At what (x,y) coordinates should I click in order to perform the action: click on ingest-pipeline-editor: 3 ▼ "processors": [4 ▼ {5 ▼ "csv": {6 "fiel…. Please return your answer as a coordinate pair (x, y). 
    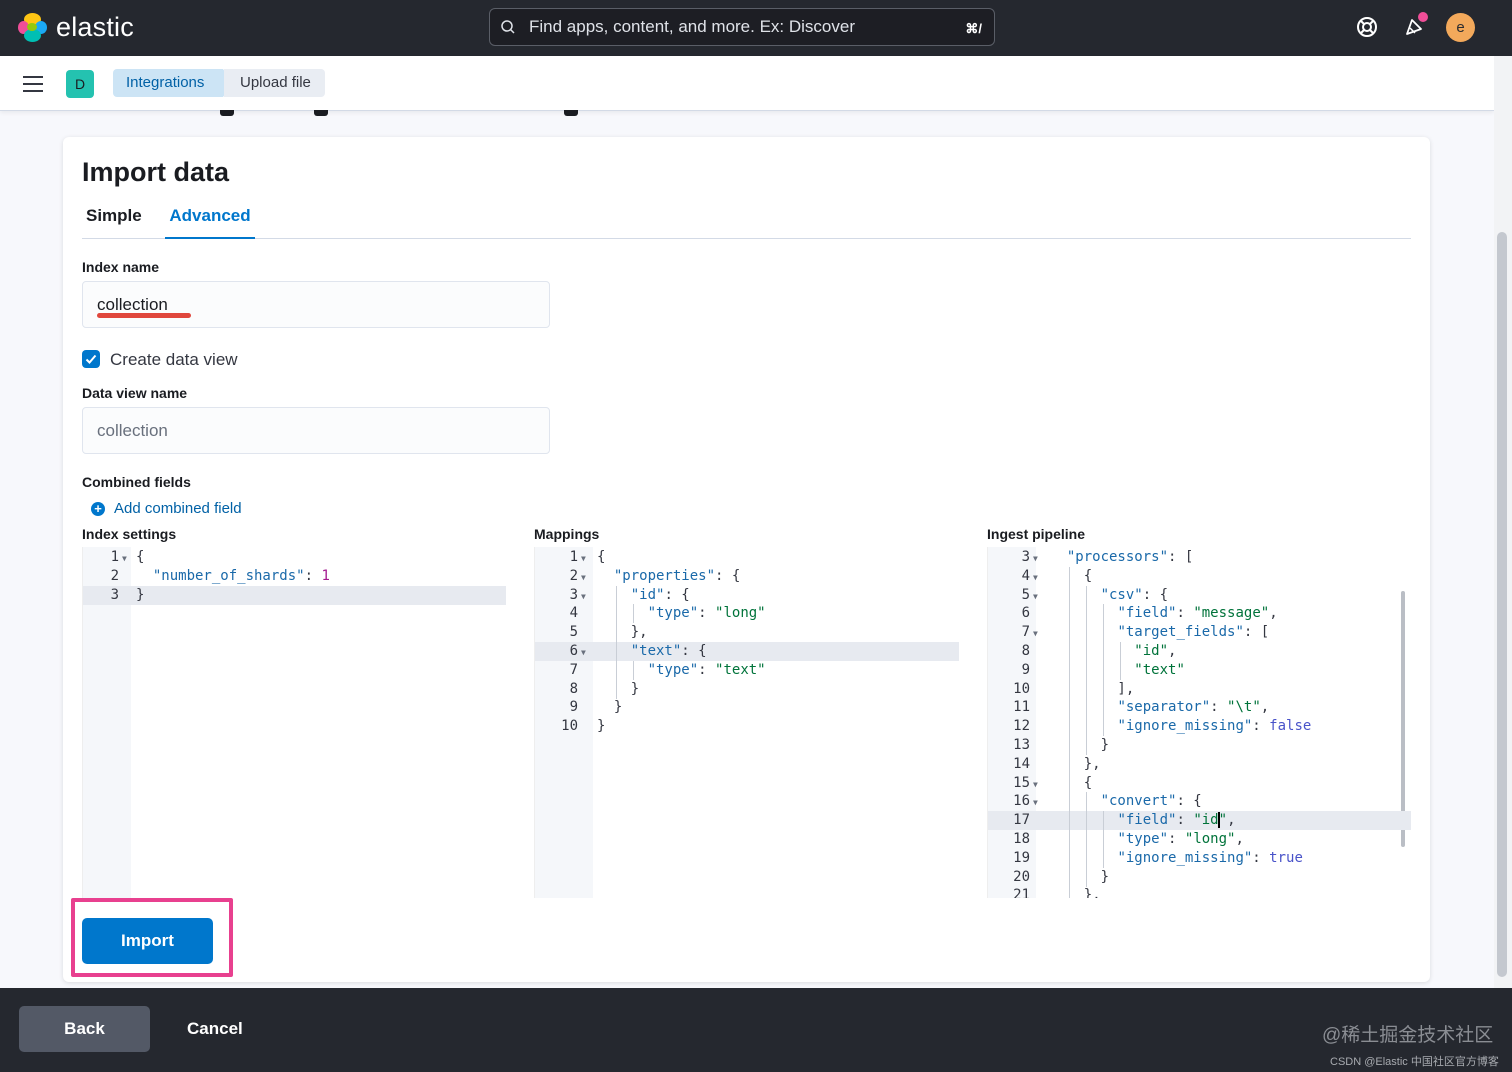
    Looking at the image, I should click on (1199, 722).